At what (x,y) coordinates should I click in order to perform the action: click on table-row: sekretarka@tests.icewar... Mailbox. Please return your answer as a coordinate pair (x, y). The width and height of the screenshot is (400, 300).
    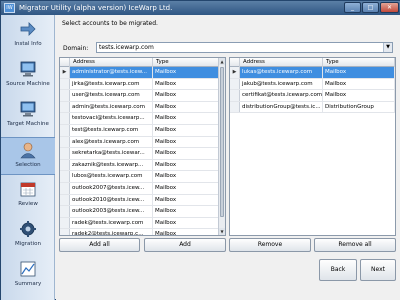
    Looking at the image, I should click on (140, 154).